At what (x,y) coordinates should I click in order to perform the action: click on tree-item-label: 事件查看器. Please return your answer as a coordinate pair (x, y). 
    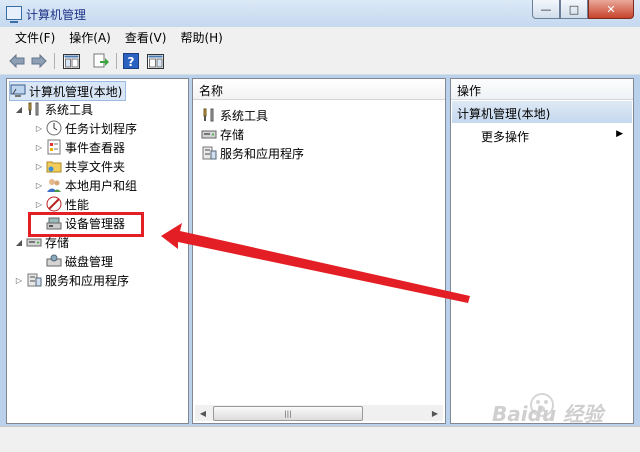
    Looking at the image, I should click on (95, 147).